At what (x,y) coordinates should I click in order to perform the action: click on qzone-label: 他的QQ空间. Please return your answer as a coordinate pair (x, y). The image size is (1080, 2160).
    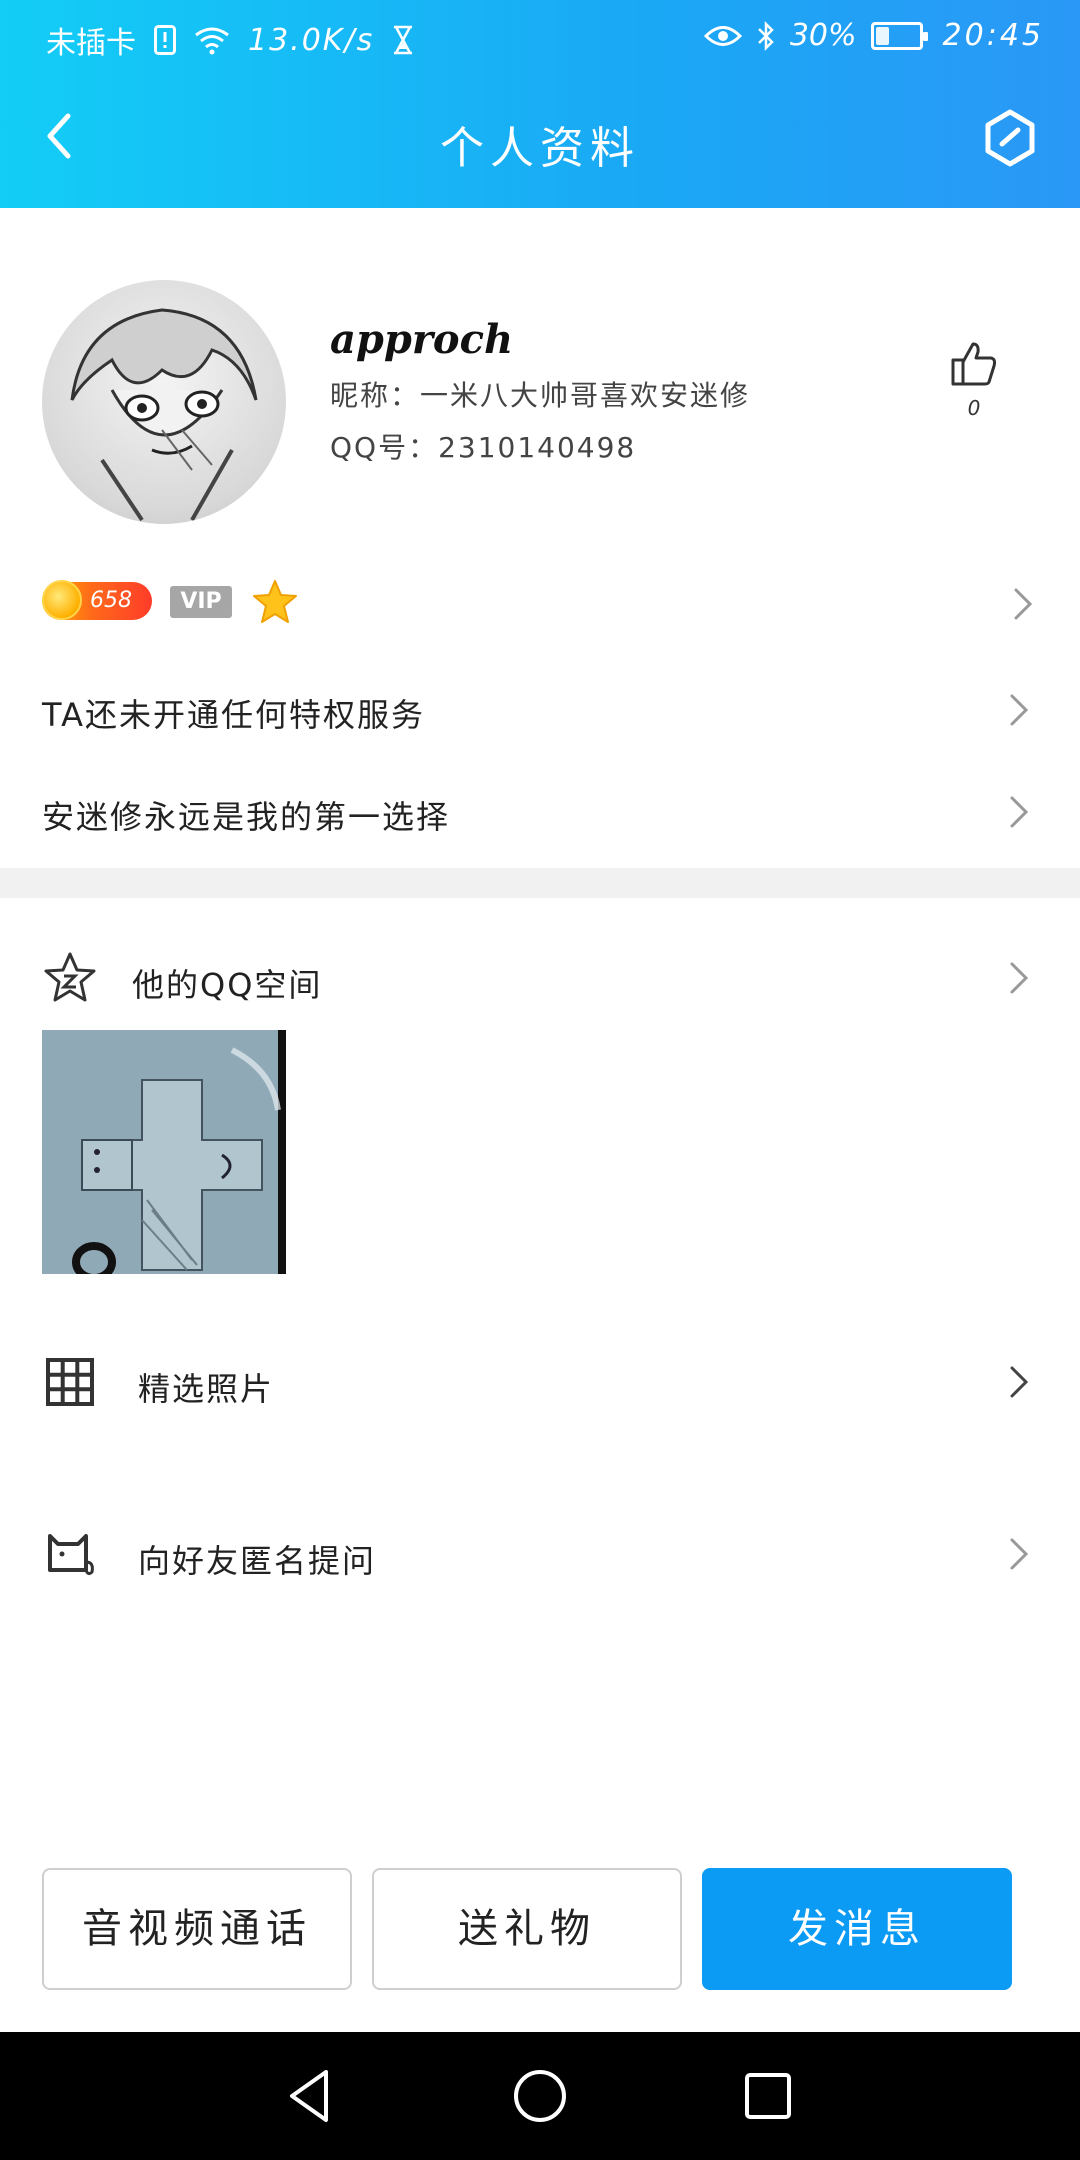
    Looking at the image, I should click on (227, 985).